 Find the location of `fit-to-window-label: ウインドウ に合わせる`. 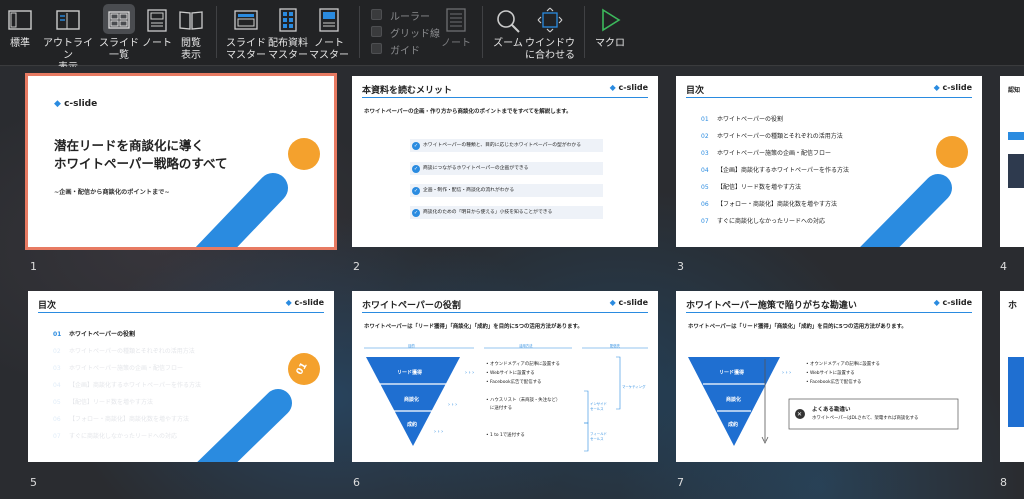

fit-to-window-label: ウインドウ に合わせる is located at coordinates (550, 49).